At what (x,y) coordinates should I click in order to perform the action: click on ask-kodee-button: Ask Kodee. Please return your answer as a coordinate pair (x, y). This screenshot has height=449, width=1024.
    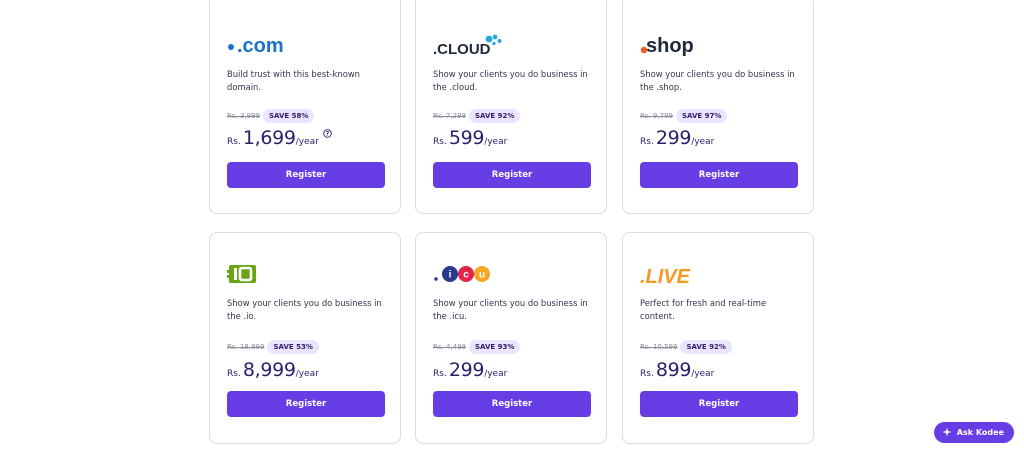
    Looking at the image, I should click on (973, 432).